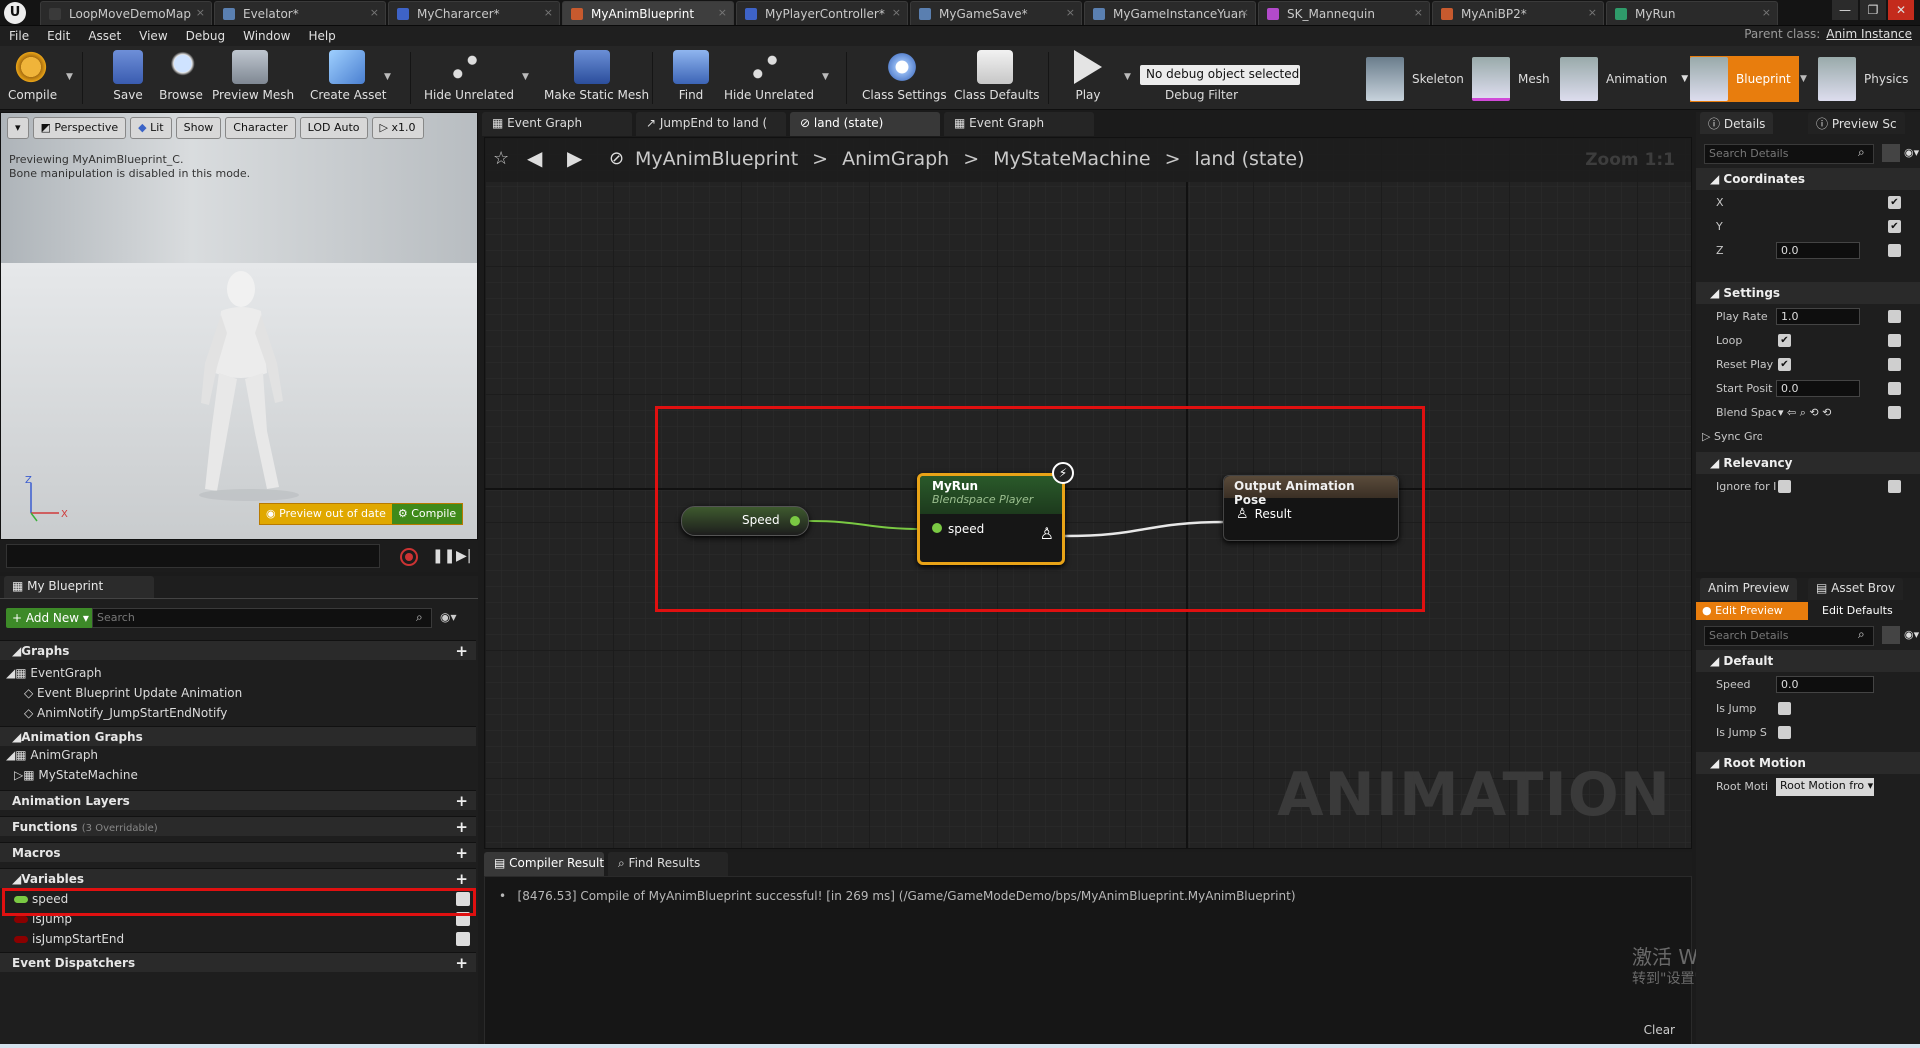 The image size is (1920, 1048). Describe the element at coordinates (463, 939) in the screenshot. I see `visibility-eye-icon` at that location.